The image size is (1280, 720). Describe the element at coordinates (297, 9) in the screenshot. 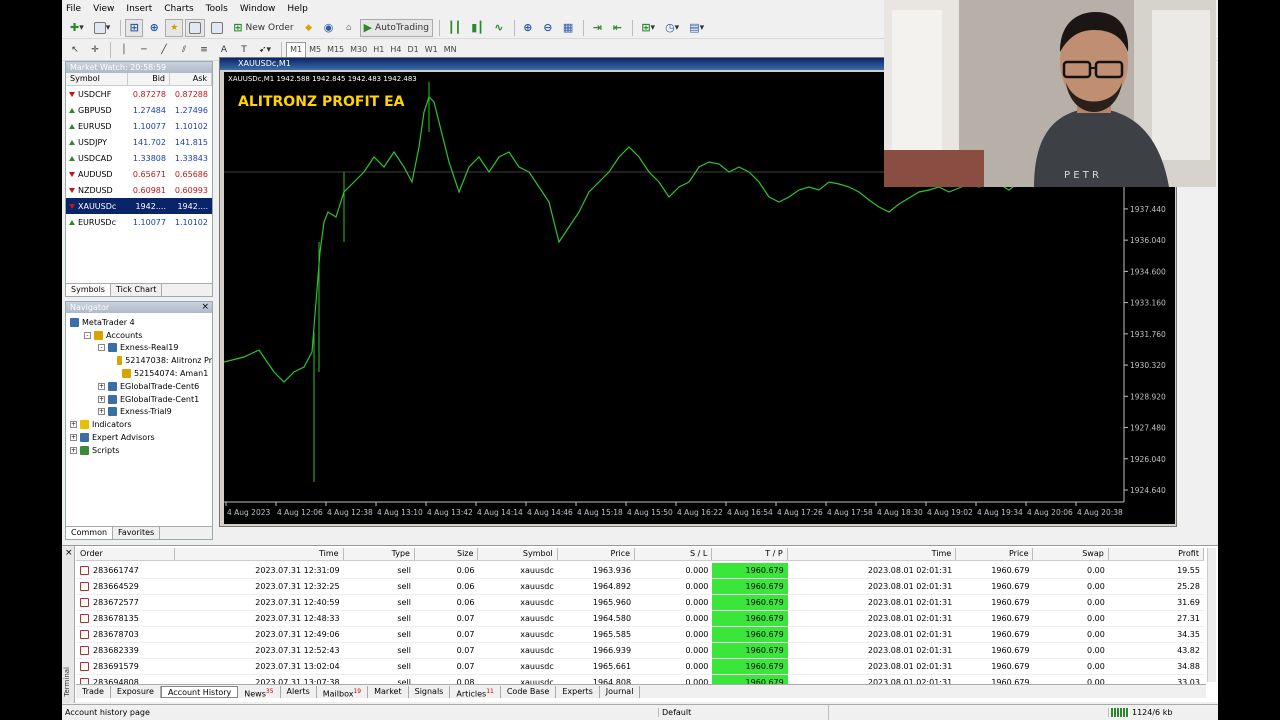

I see `menu-help: Help` at that location.